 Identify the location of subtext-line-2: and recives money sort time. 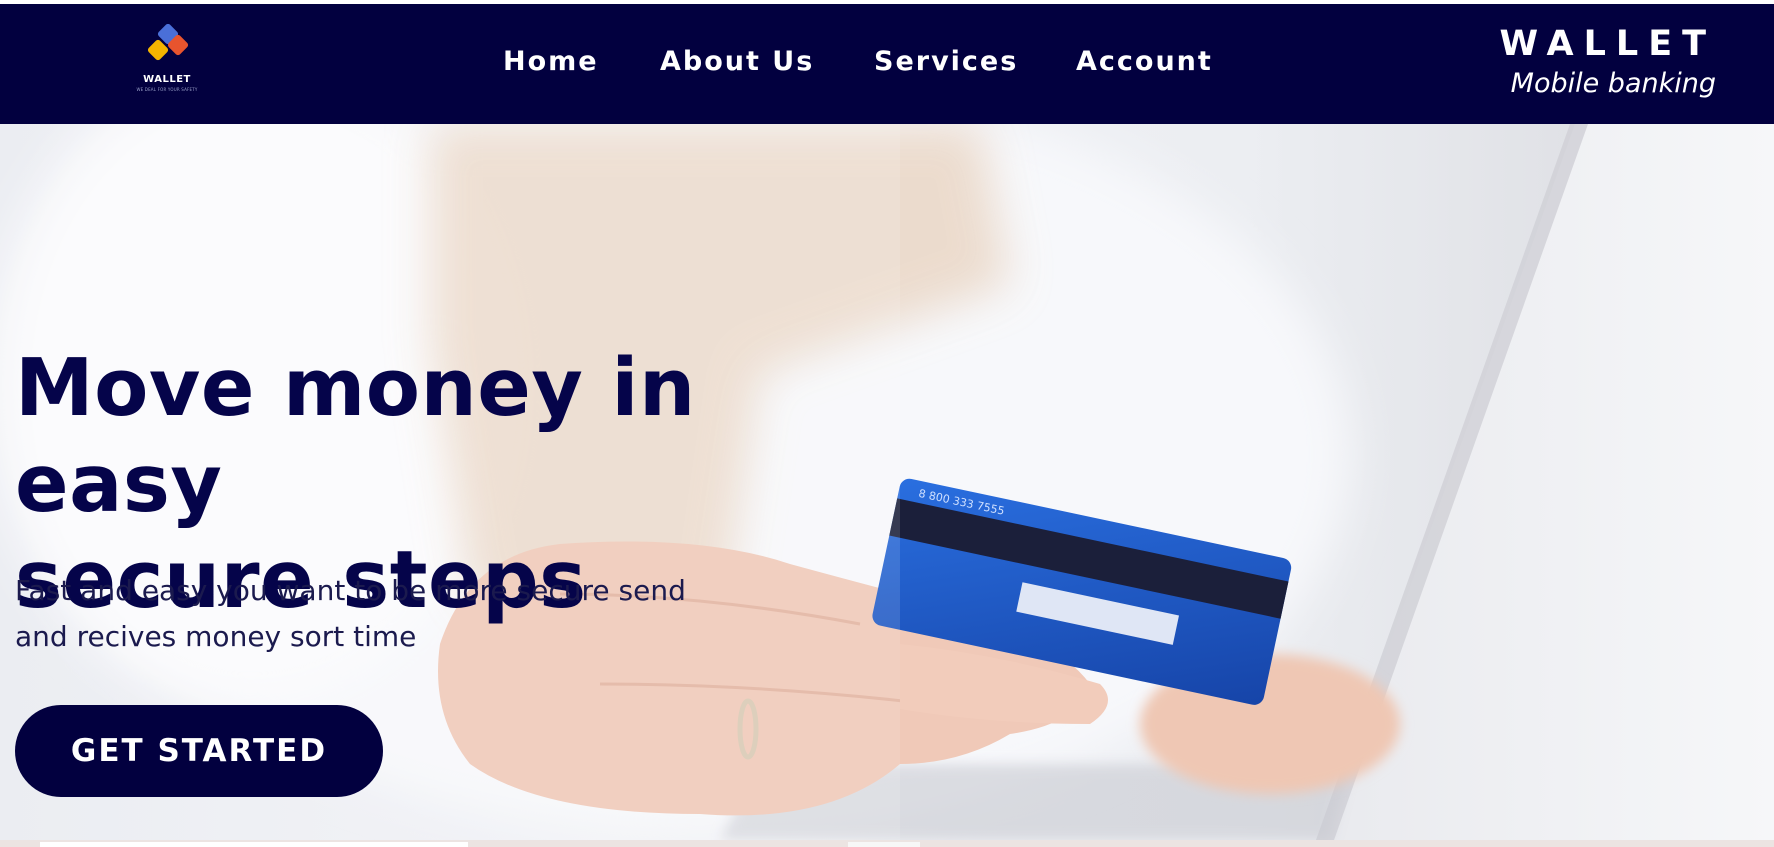
(216, 636).